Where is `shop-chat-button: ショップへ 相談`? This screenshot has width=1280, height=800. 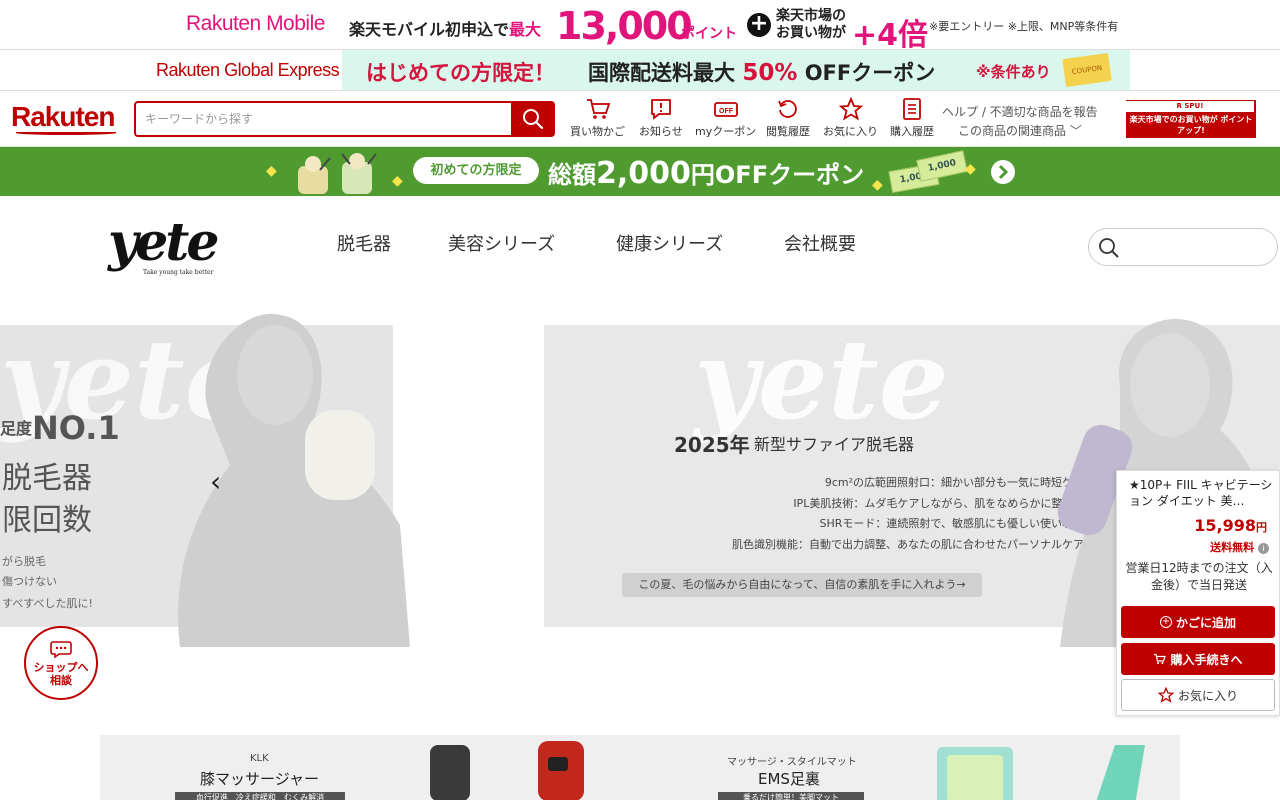 shop-chat-button: ショップへ 相談 is located at coordinates (61, 663).